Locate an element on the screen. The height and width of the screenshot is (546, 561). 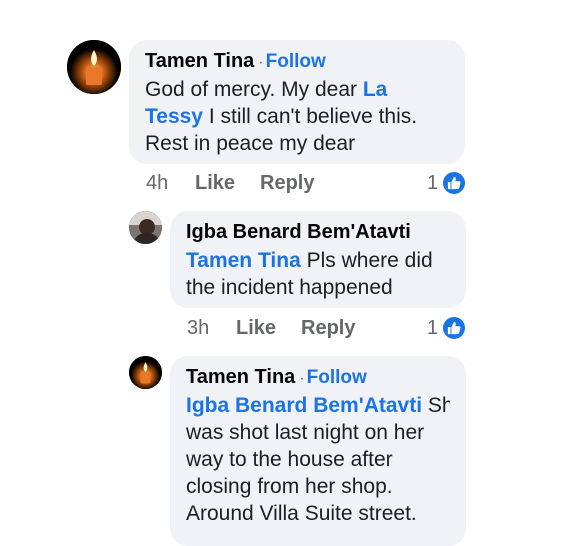
comment-text-line: She is located at coordinates (438, 405).